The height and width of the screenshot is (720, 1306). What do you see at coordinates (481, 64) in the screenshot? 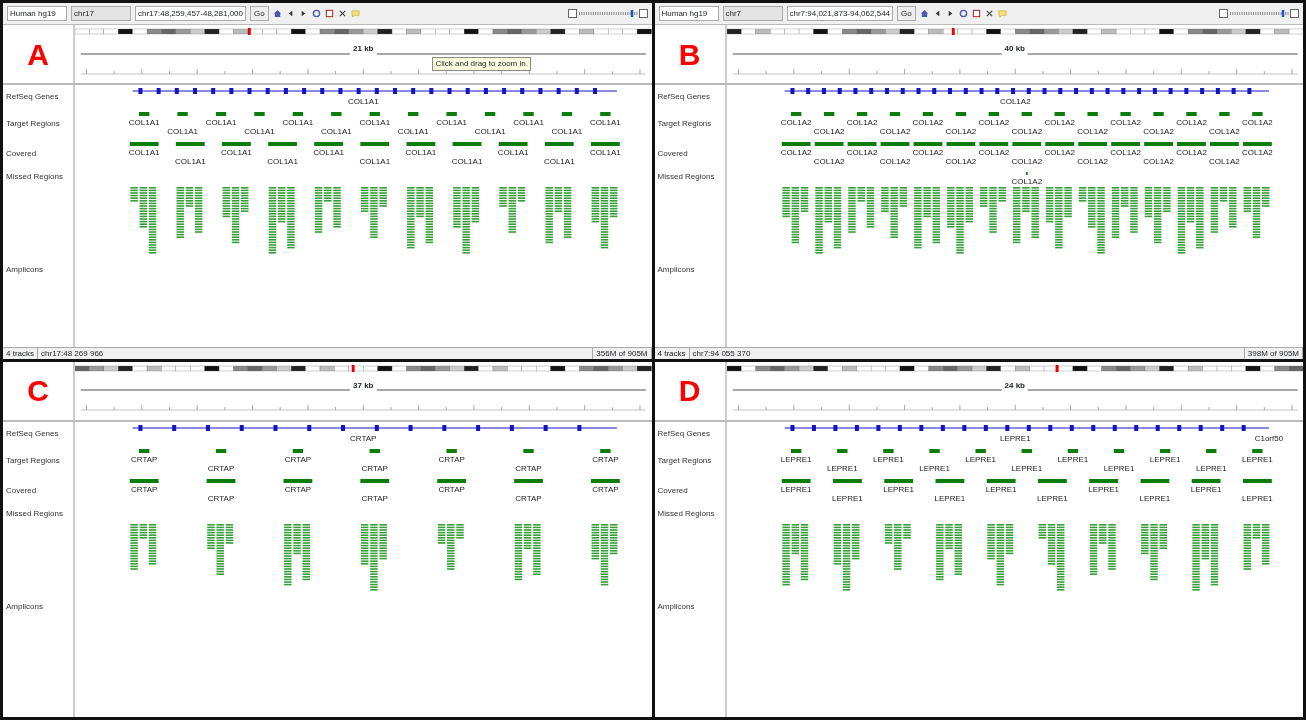
I see `tooltip: Click and drag to zoom in.` at bounding box center [481, 64].